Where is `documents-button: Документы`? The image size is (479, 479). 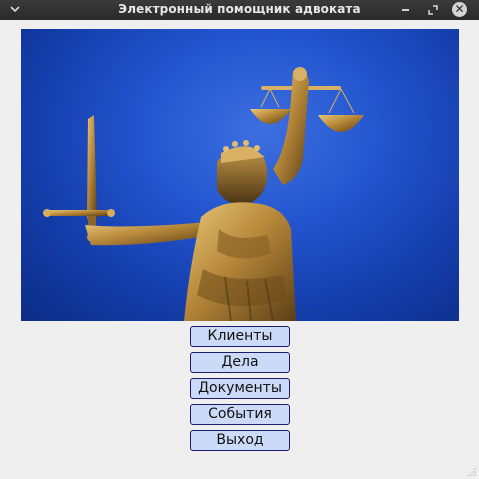 documents-button: Документы is located at coordinates (240, 388).